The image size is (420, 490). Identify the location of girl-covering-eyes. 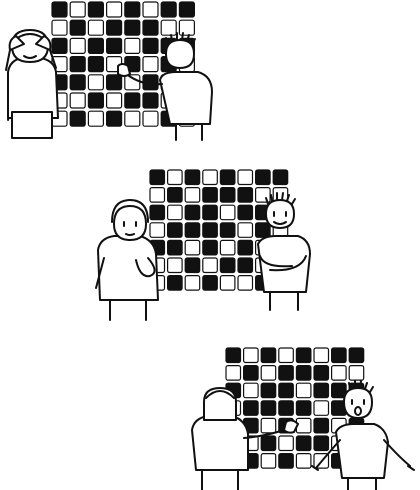
(32, 84).